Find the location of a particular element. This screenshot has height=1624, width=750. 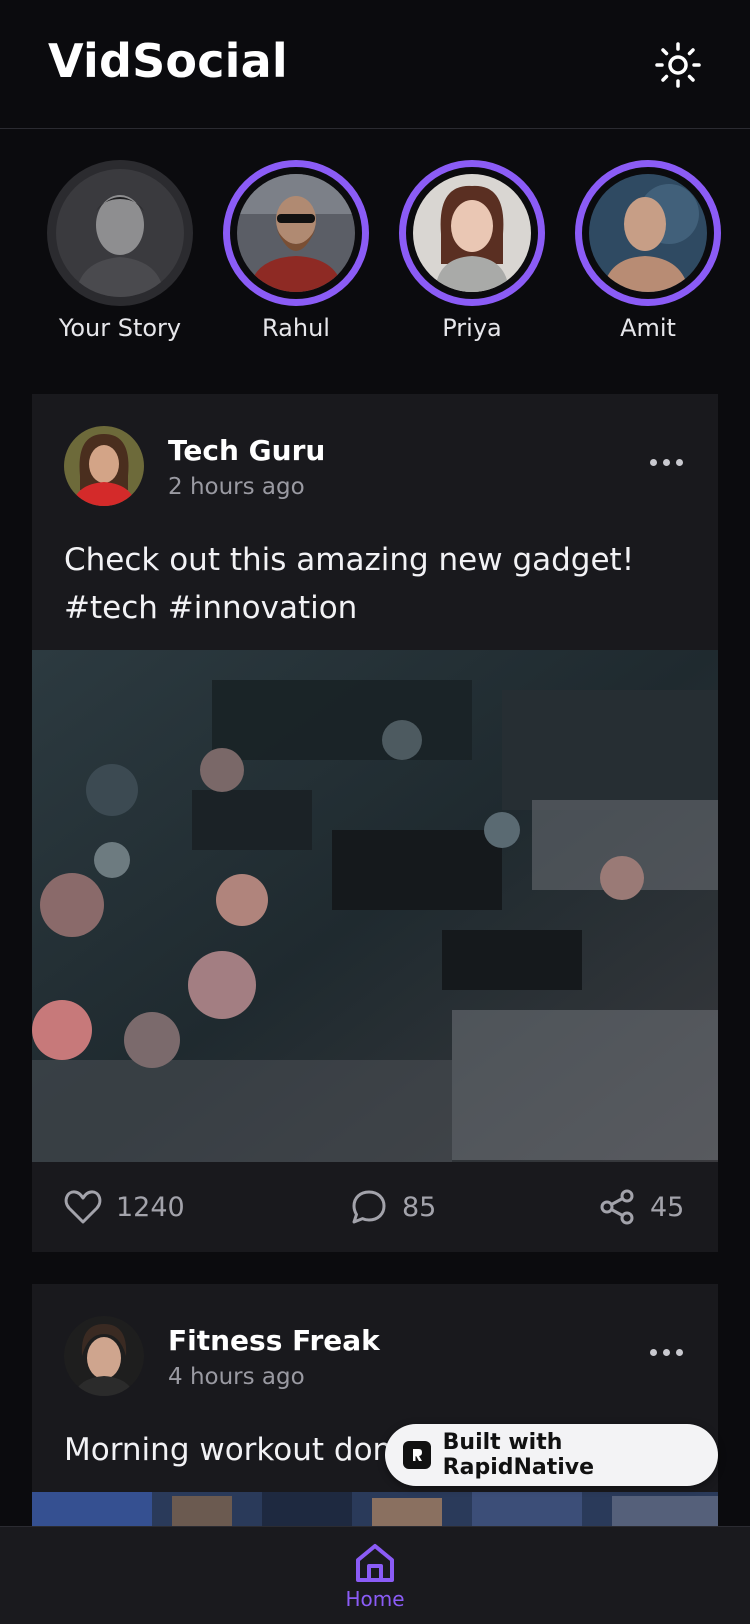

app-header: VidSocial is located at coordinates (375, 64).